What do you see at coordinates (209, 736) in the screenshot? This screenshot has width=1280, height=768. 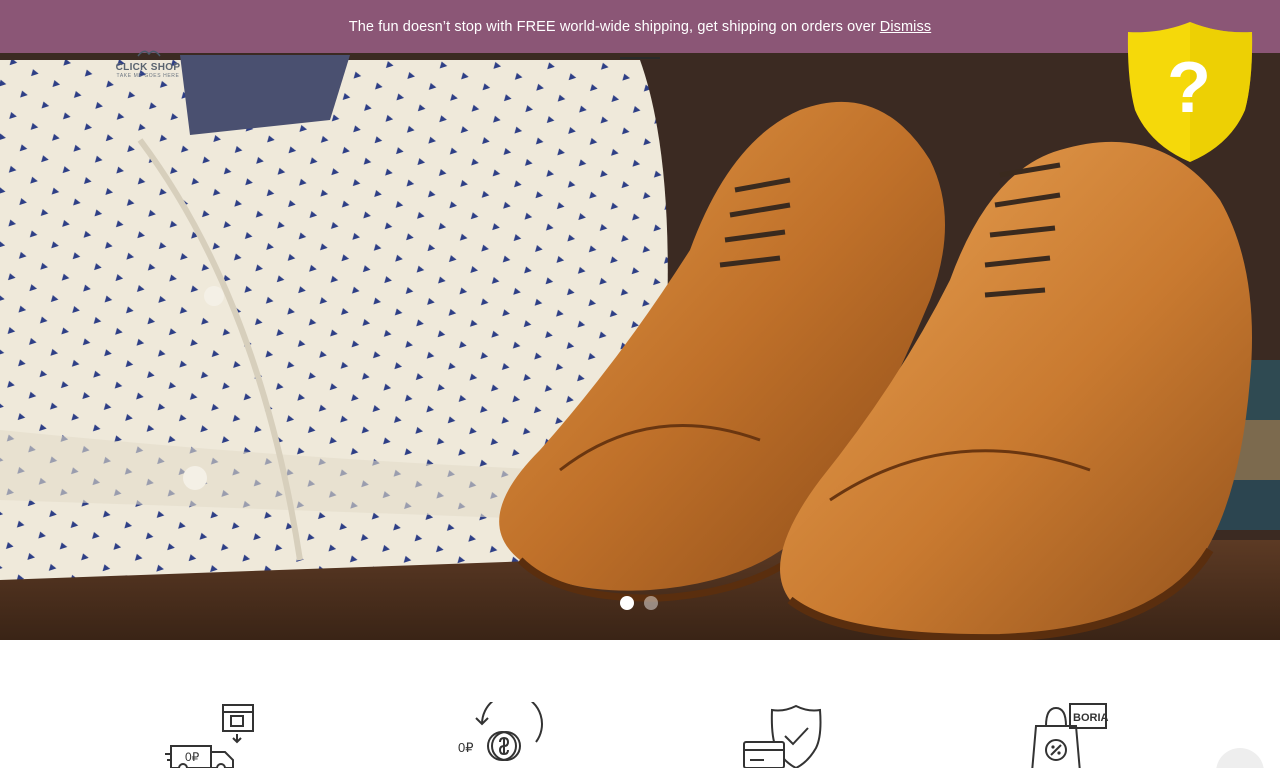 I see `delivery-truck-store-icon: 0₽` at bounding box center [209, 736].